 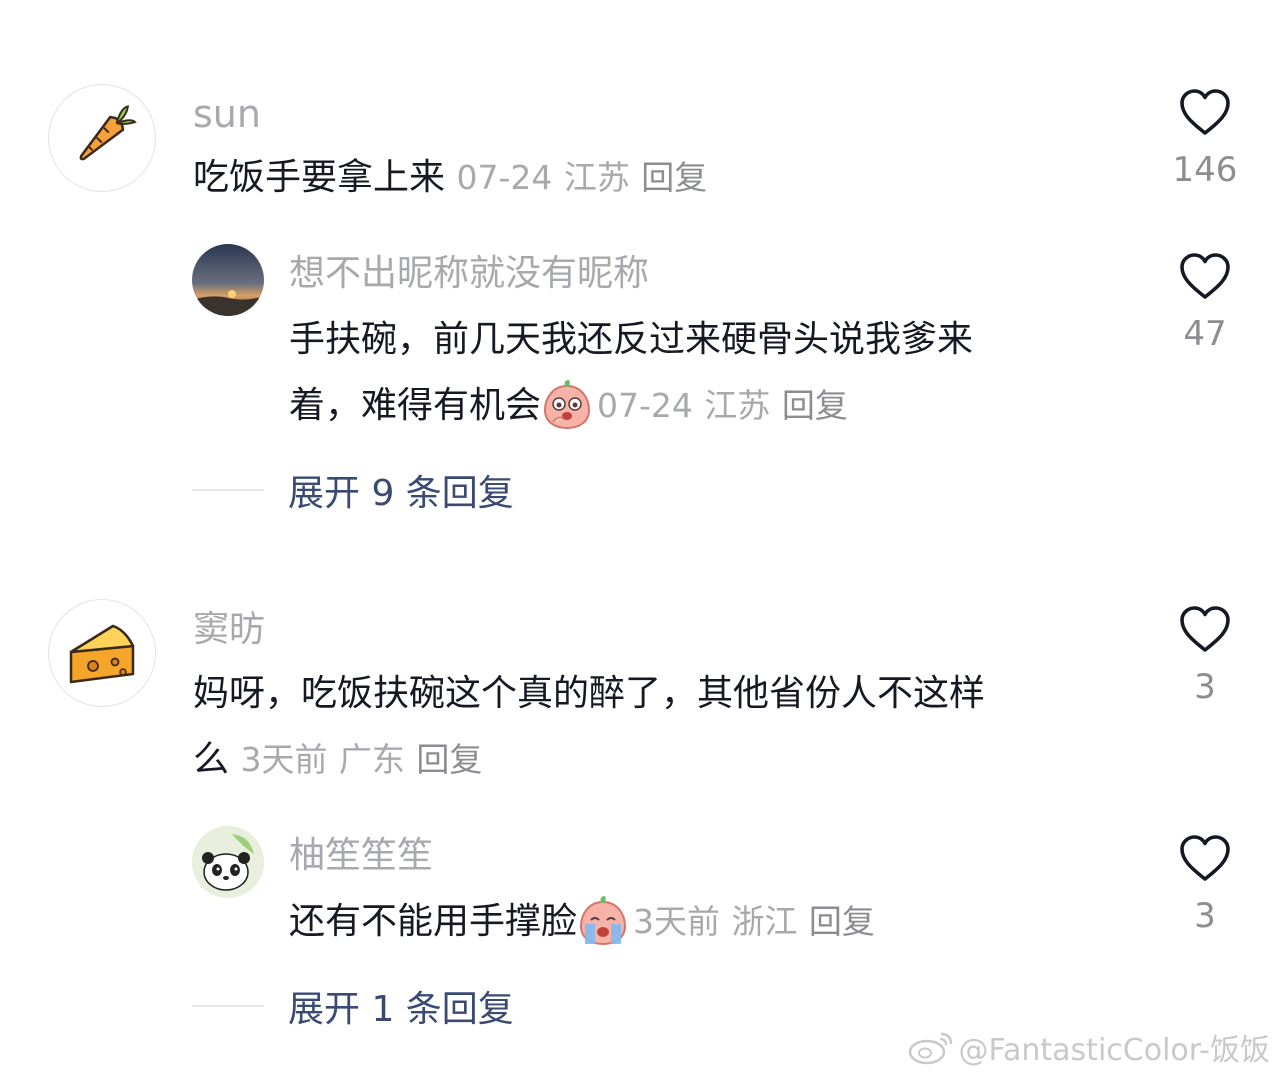 I want to click on expand-replies-button: 展开 1 条回复, so click(x=353, y=1006).